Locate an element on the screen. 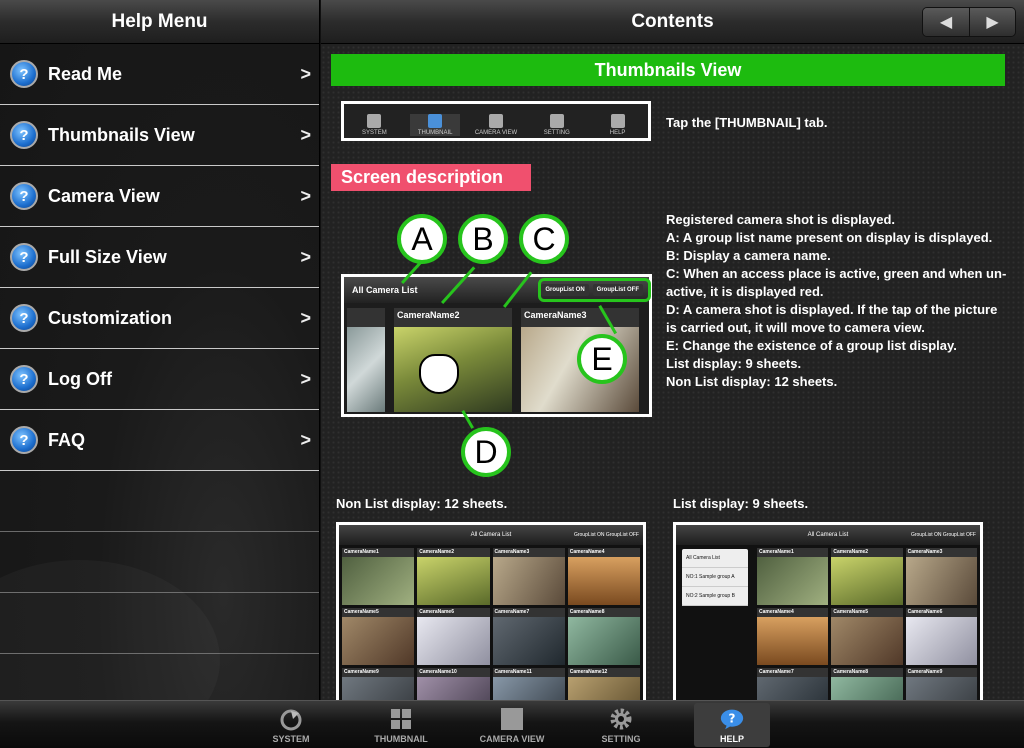  menu-item-faq: ? FAQ > is located at coordinates (159, 440).